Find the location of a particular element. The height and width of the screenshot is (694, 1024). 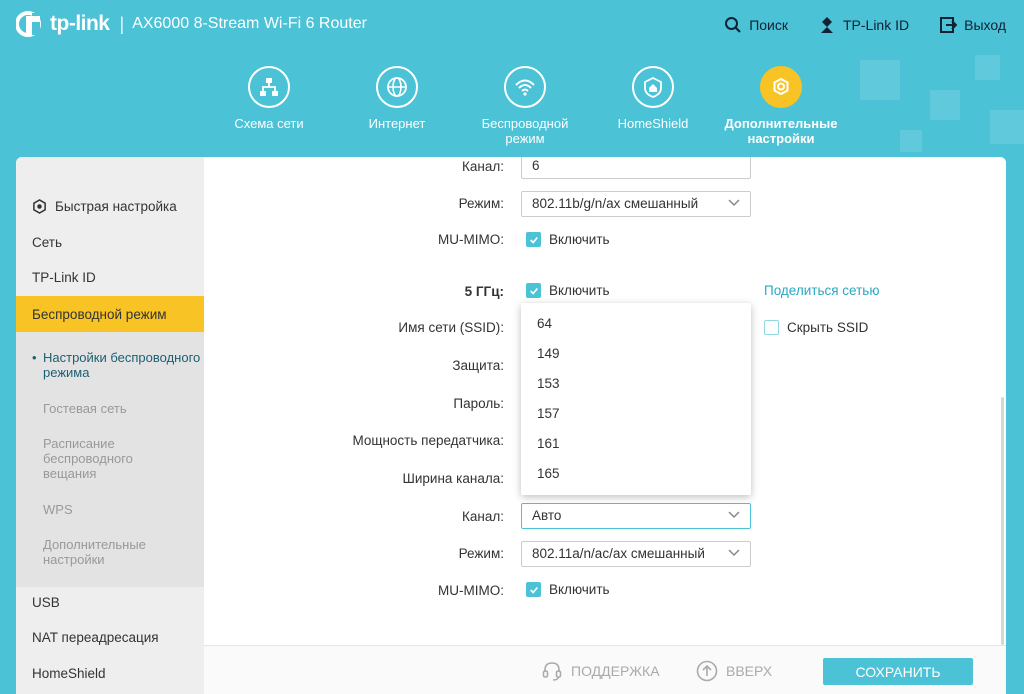

tplink-id-label: TP-Link ID is located at coordinates (876, 25).